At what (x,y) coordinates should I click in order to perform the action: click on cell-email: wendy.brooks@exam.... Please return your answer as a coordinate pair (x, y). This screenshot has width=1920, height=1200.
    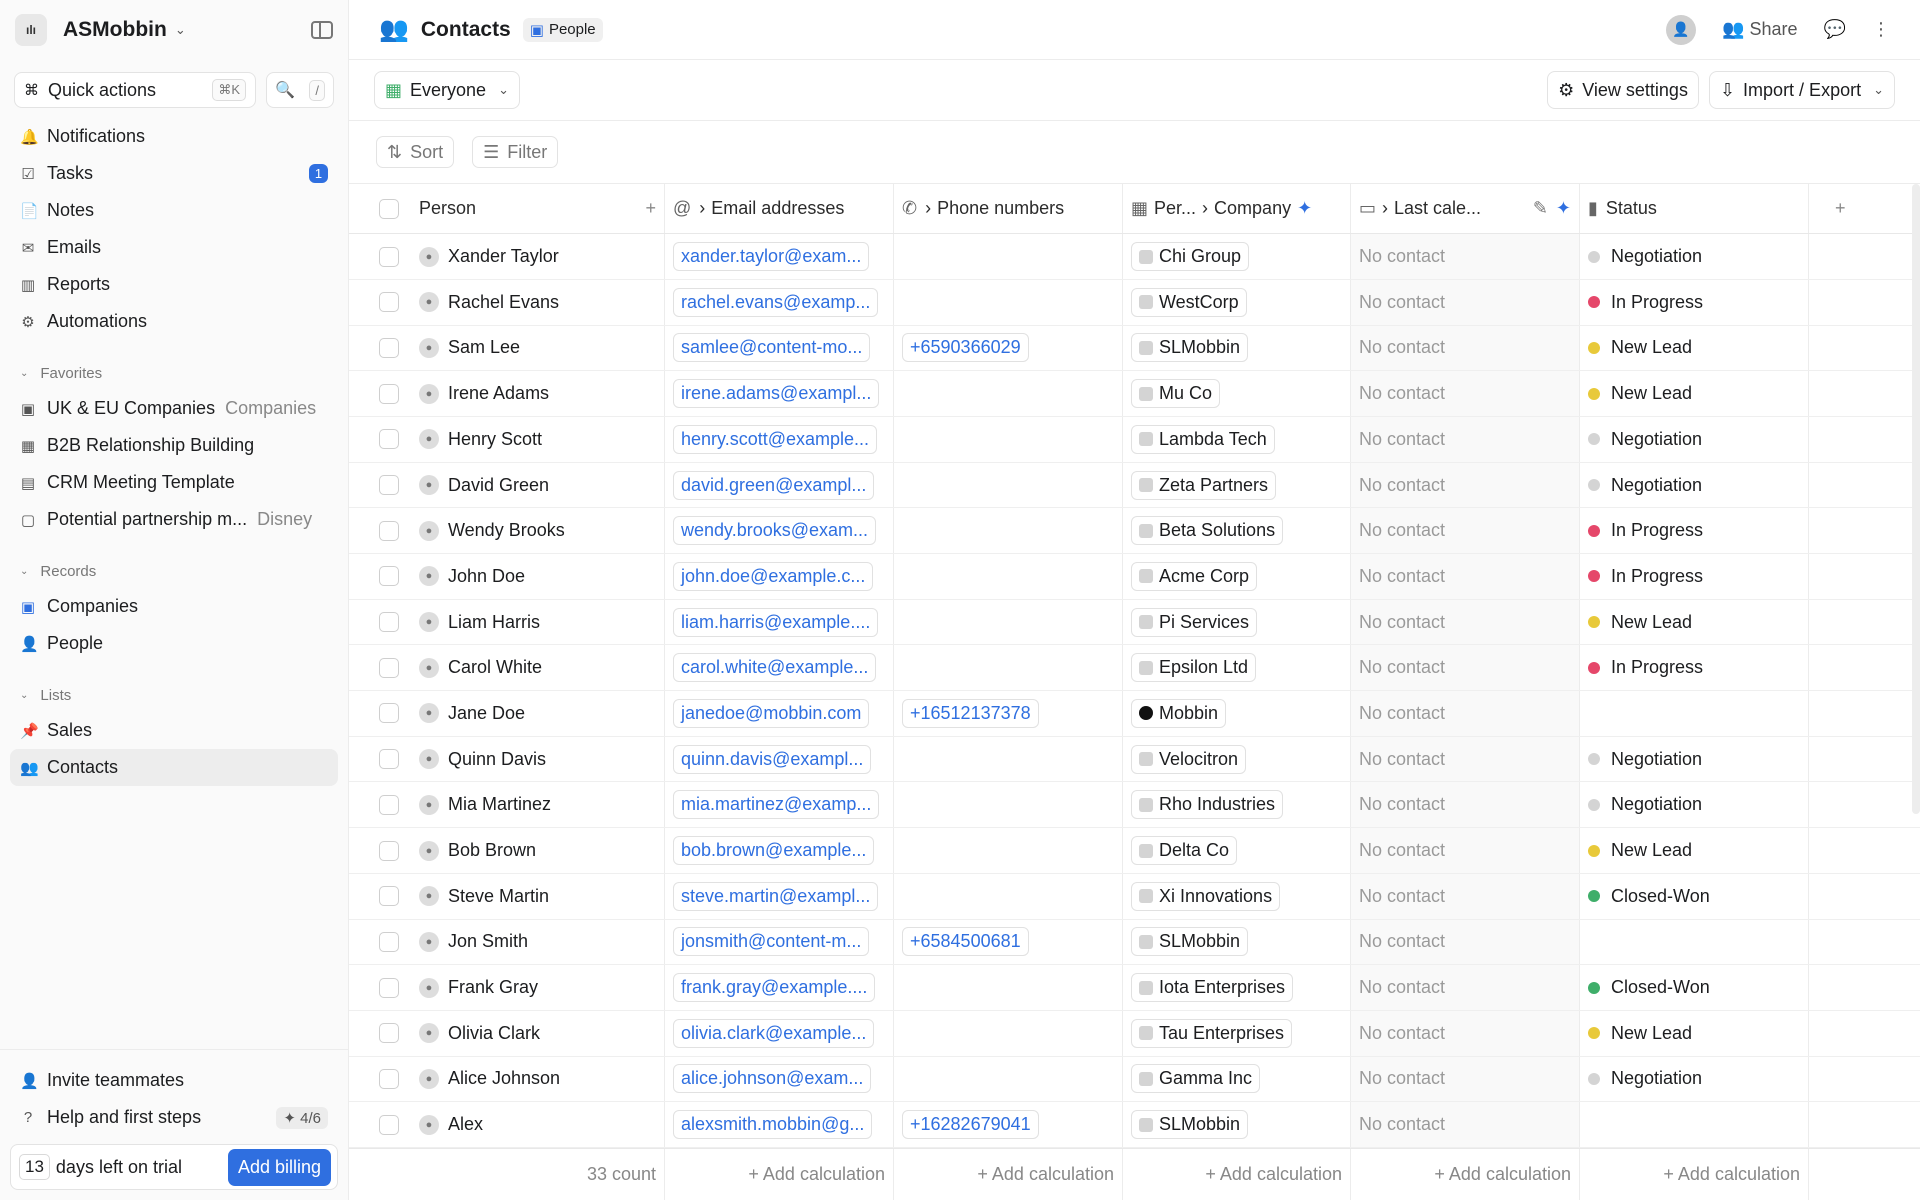
    Looking at the image, I should click on (779, 531).